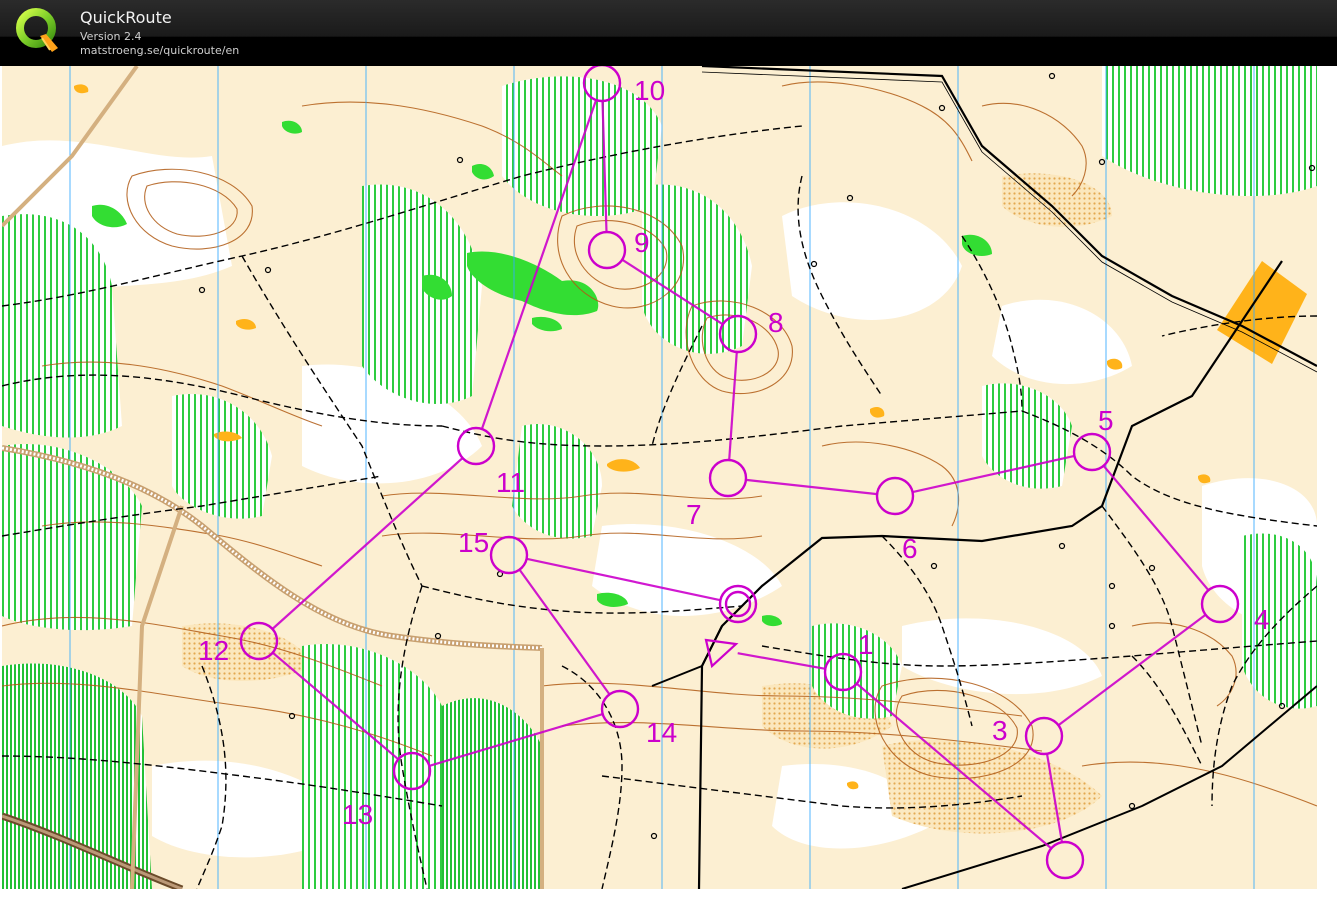  Describe the element at coordinates (126, 17) in the screenshot. I see `app-title: QuickRoute` at that location.